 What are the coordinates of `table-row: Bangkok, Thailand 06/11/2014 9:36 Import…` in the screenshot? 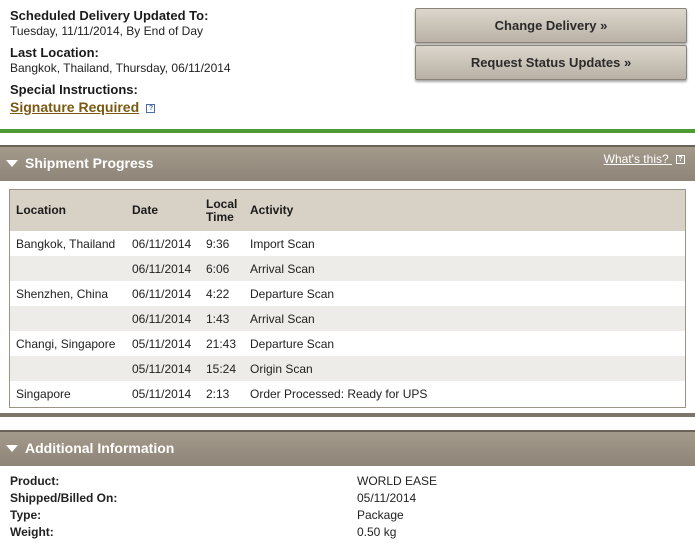 It's located at (347, 243).